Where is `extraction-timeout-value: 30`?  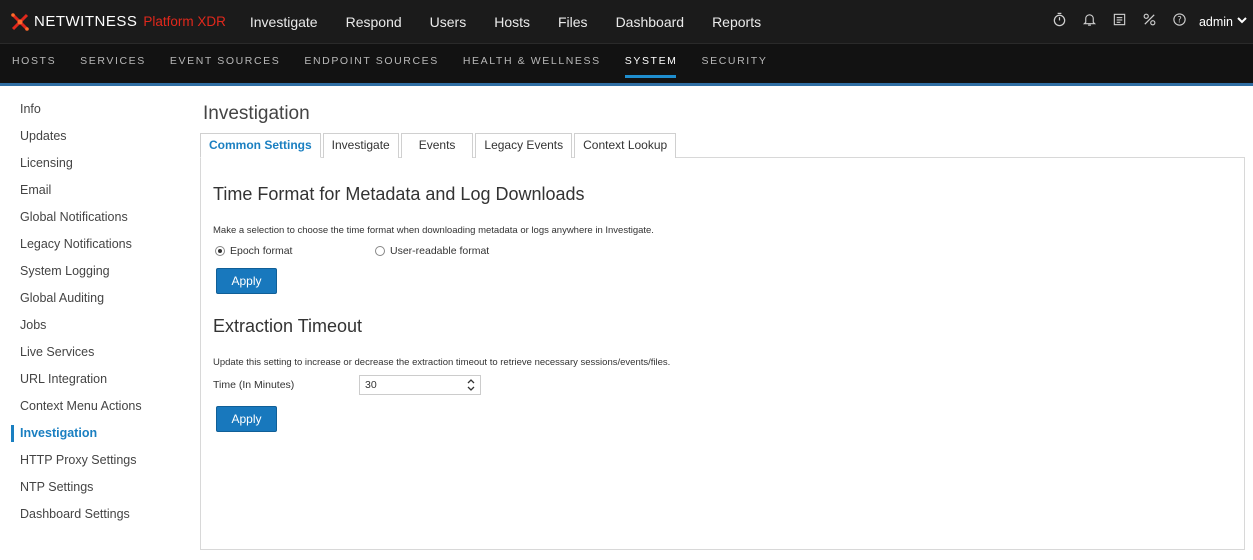
extraction-timeout-value: 30 is located at coordinates (371, 385).